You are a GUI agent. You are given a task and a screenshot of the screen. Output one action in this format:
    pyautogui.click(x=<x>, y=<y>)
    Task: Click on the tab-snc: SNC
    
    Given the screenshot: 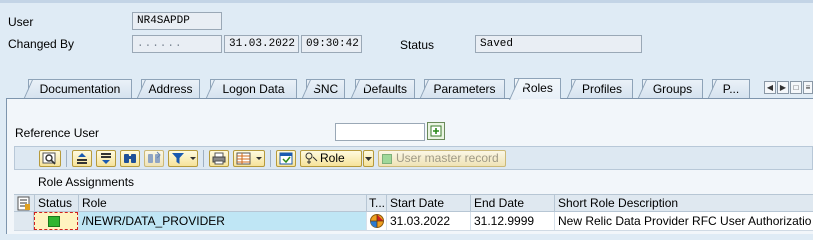 What is the action you would take?
    pyautogui.click(x=325, y=89)
    